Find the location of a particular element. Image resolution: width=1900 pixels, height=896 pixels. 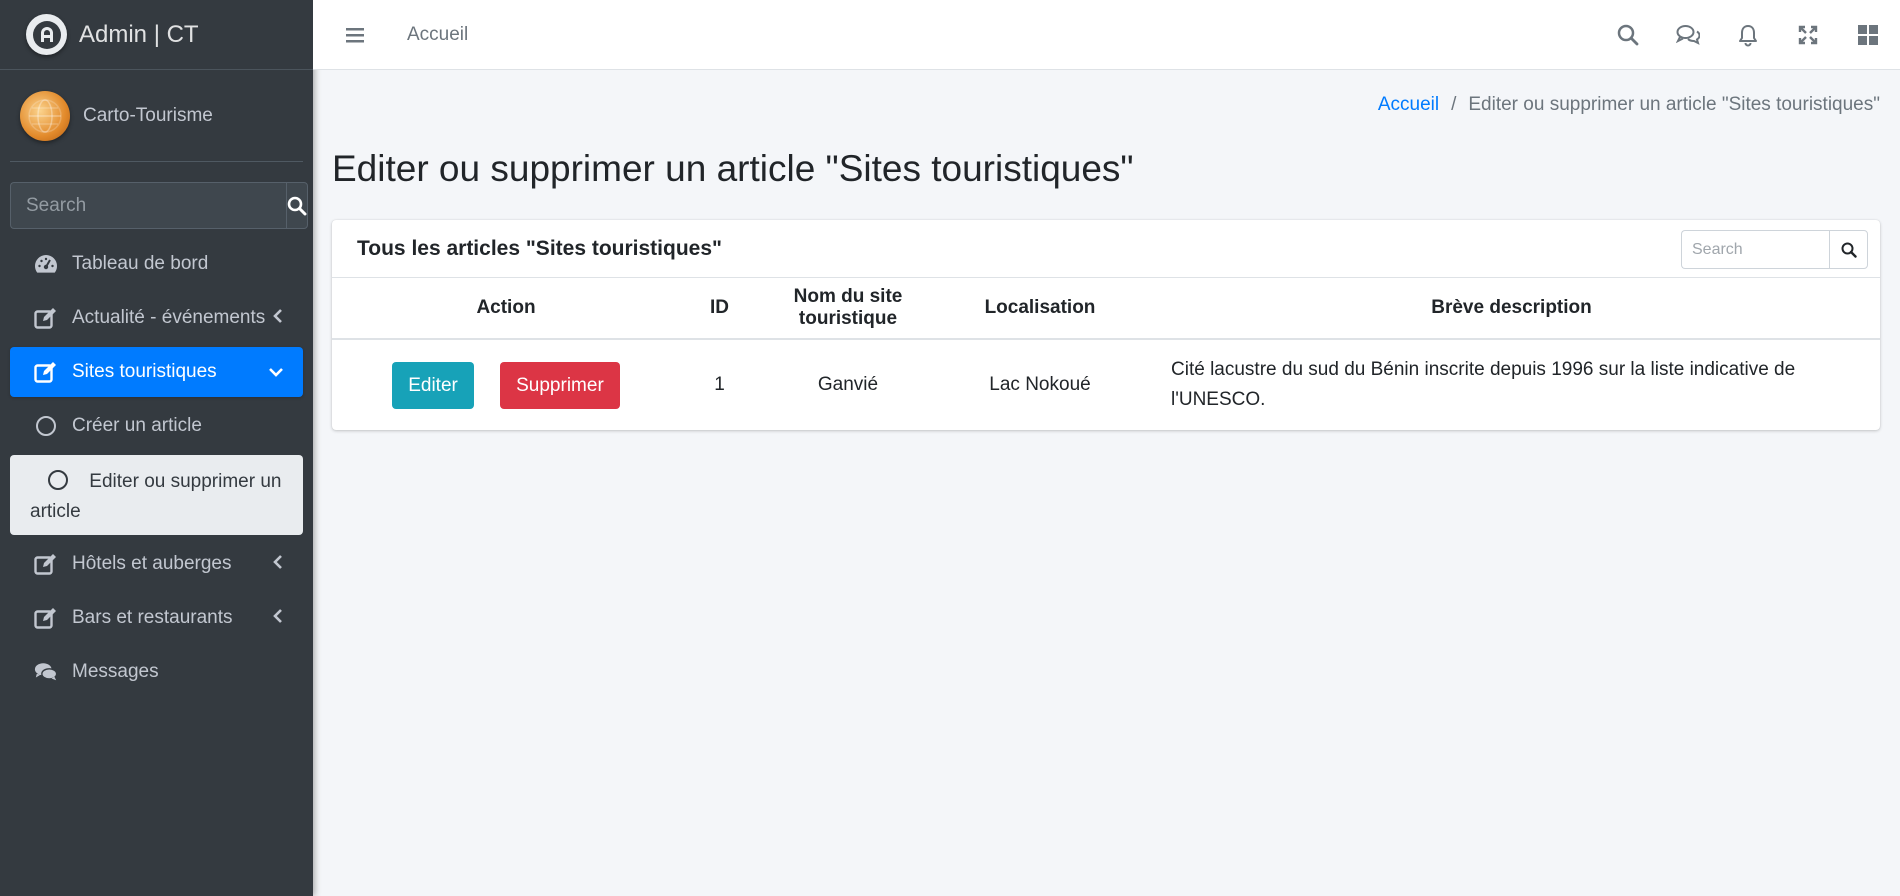

sidebar-search is located at coordinates (159, 205).